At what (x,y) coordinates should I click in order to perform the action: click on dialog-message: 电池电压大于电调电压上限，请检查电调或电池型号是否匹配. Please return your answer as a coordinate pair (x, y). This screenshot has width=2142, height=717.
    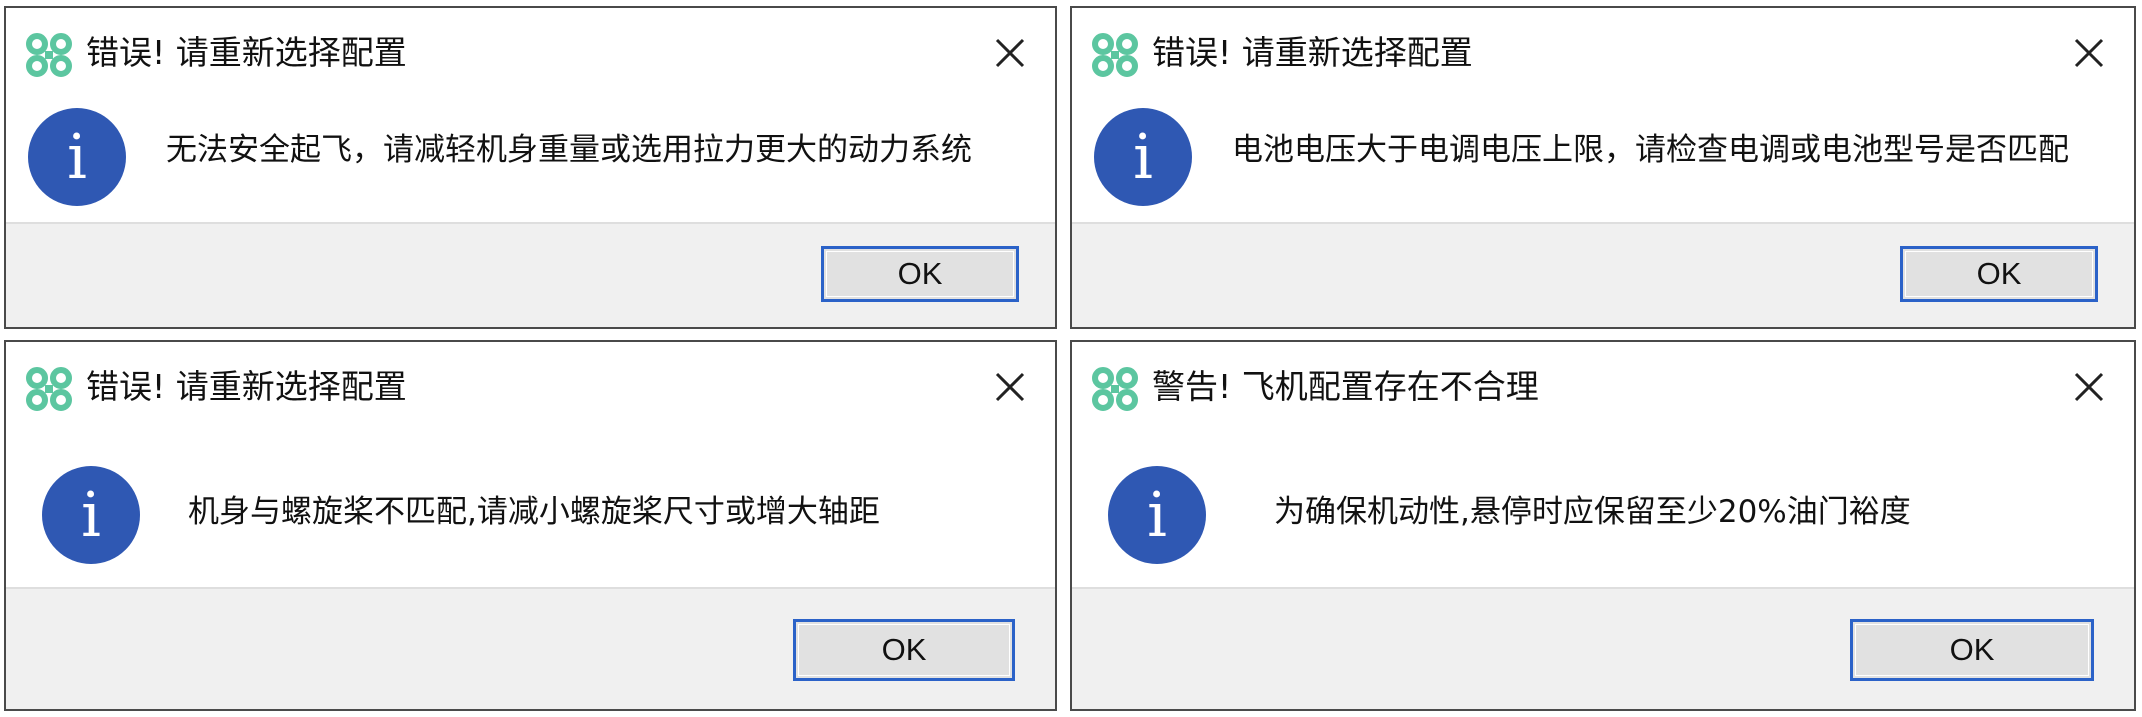
    Looking at the image, I should click on (1650, 150).